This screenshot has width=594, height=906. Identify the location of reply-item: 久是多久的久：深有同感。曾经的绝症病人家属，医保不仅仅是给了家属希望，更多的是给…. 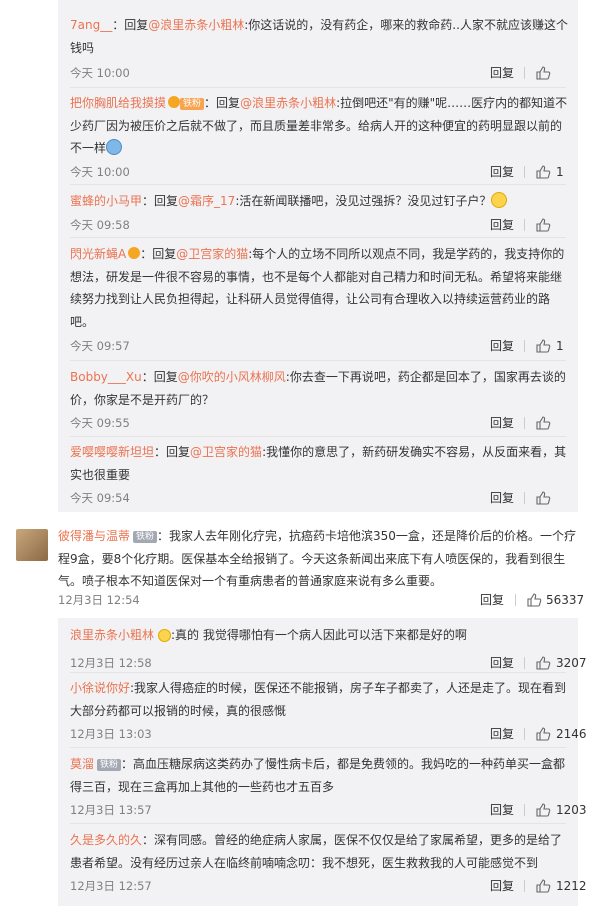
(328, 861).